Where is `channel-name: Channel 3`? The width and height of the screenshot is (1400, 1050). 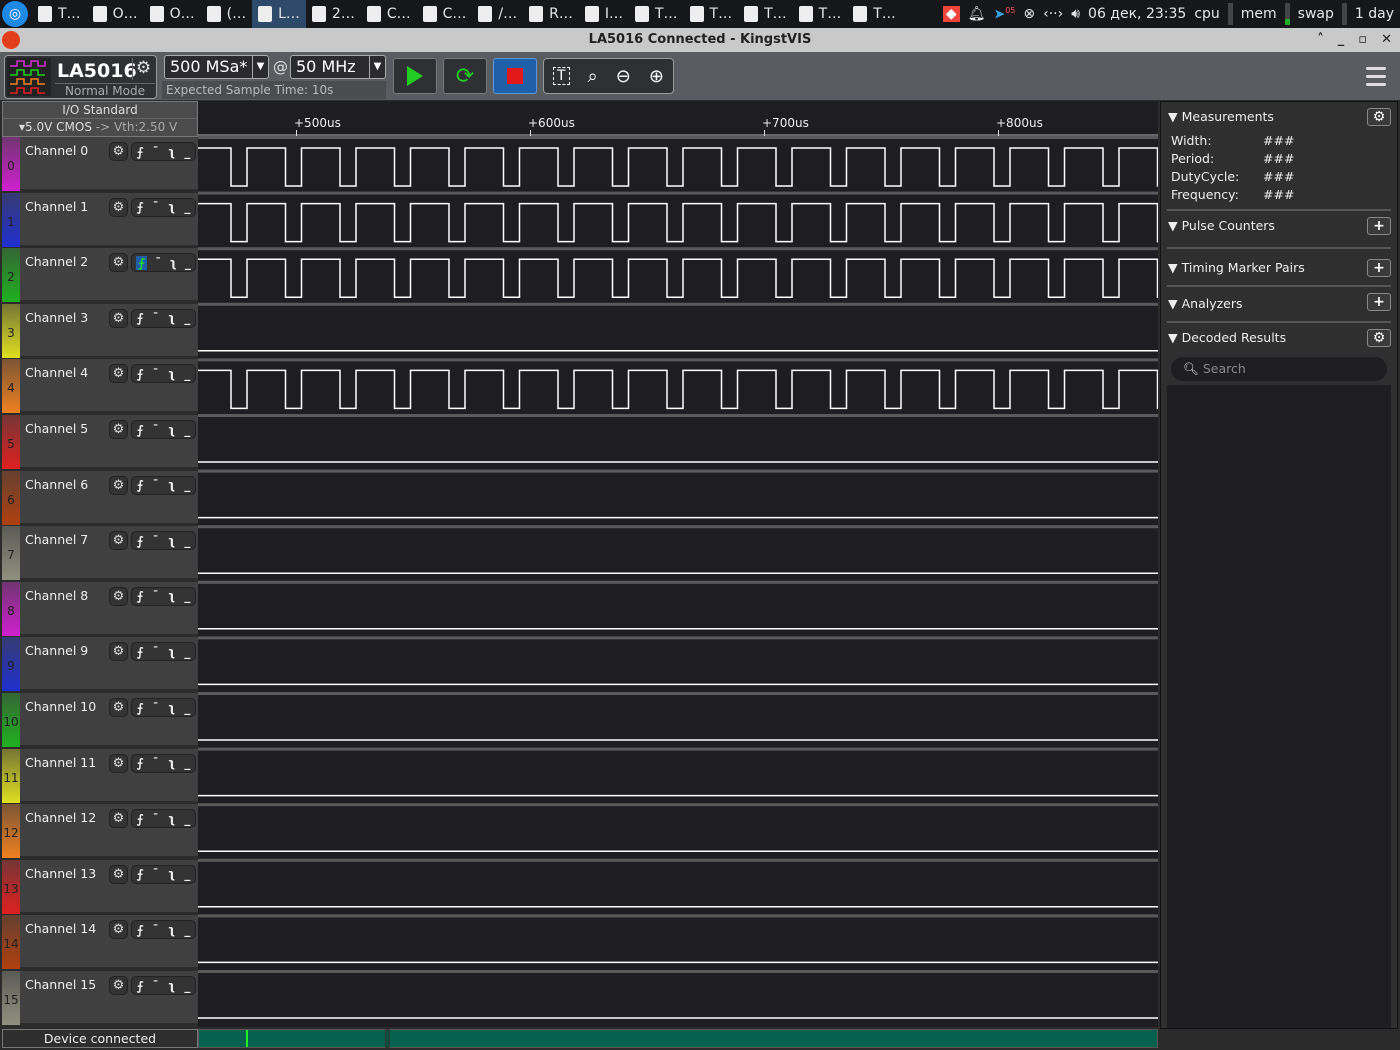
channel-name: Channel 3 is located at coordinates (56, 317).